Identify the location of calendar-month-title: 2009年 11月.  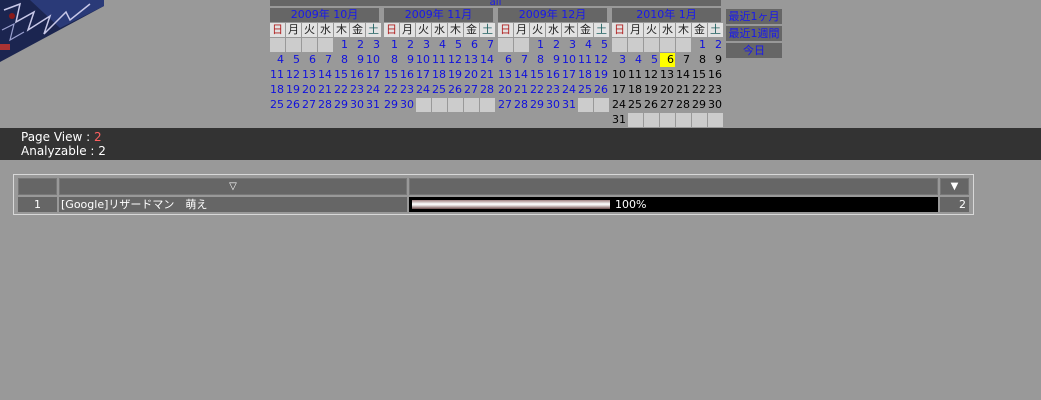
(438, 15).